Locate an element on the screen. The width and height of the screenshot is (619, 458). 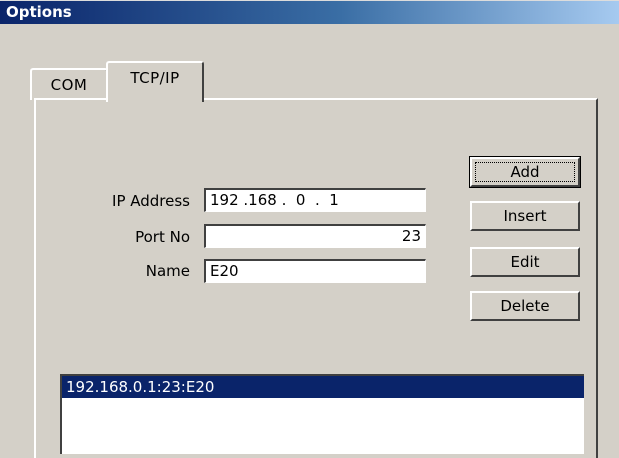
tab-com: COM is located at coordinates (69, 84).